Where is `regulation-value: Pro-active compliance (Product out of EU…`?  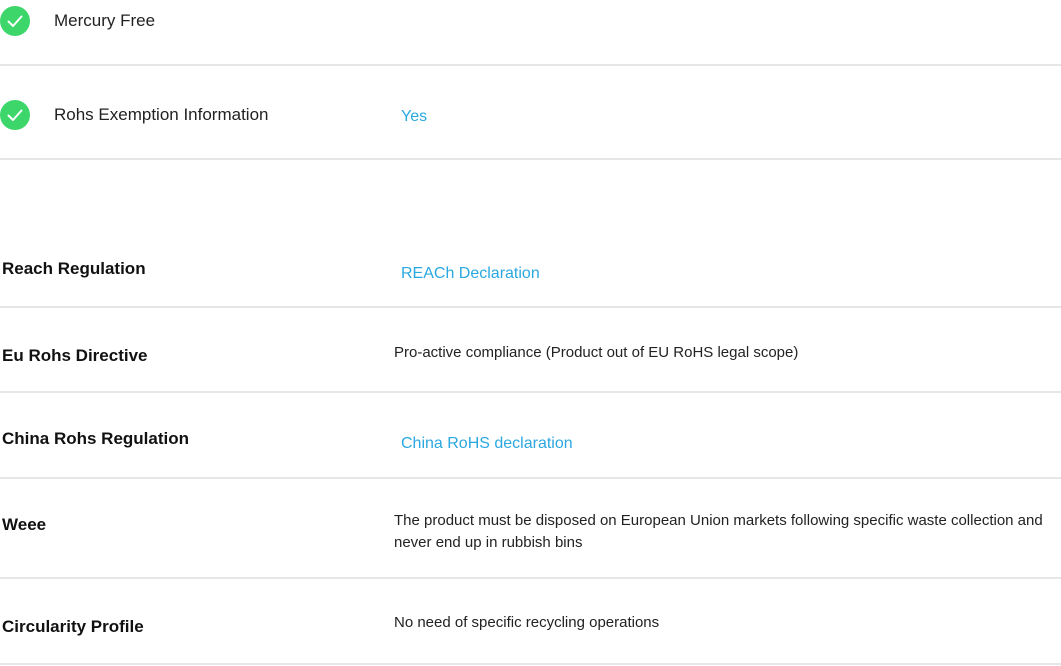
regulation-value: Pro-active compliance (Product out of EU… is located at coordinates (596, 352).